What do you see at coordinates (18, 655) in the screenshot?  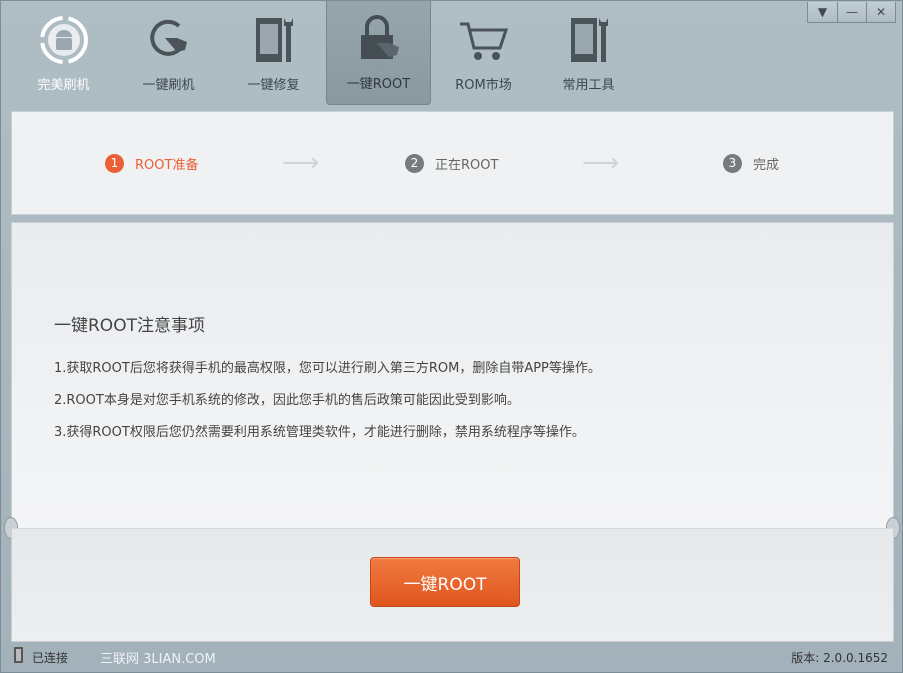 I see `phone-icon` at bounding box center [18, 655].